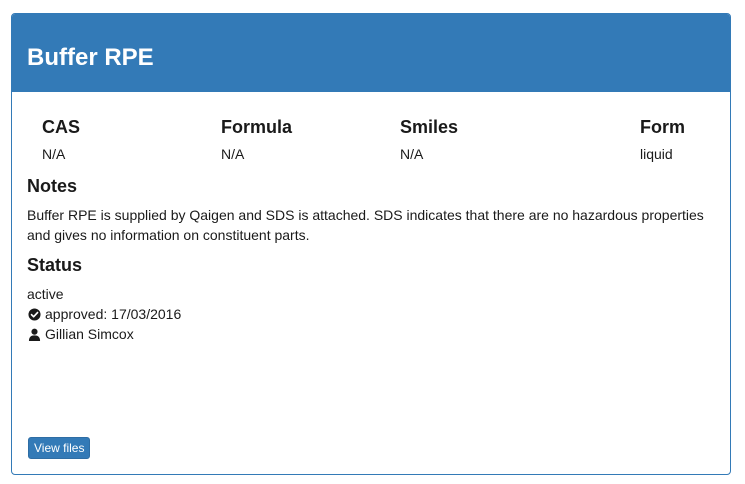 The image size is (745, 484). I want to click on status-state: active, so click(45, 294).